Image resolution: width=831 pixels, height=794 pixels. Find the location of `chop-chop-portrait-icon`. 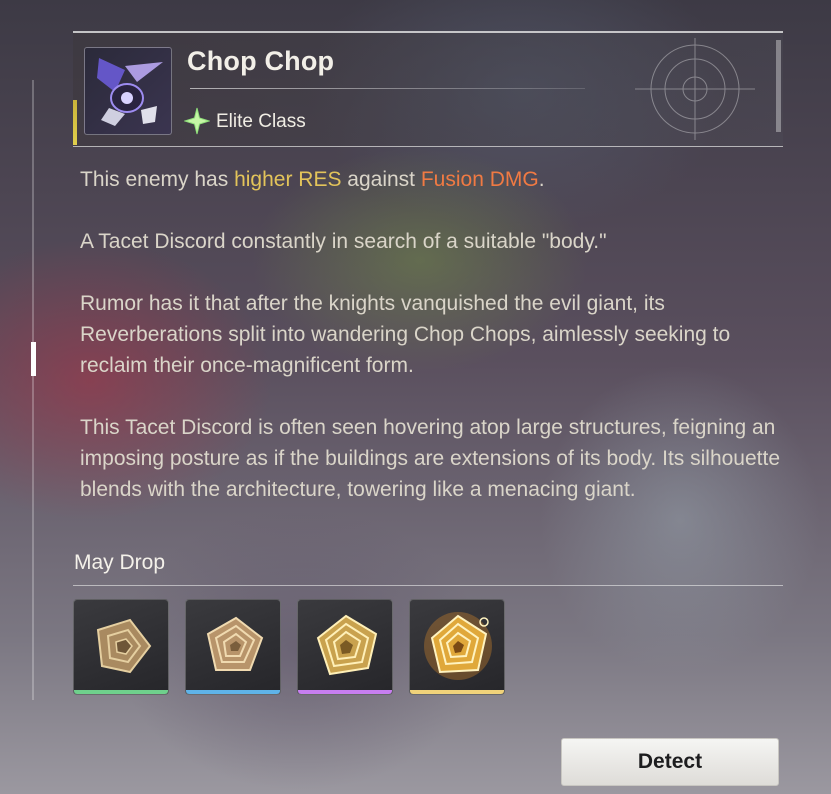

chop-chop-portrait-icon is located at coordinates (130, 92).